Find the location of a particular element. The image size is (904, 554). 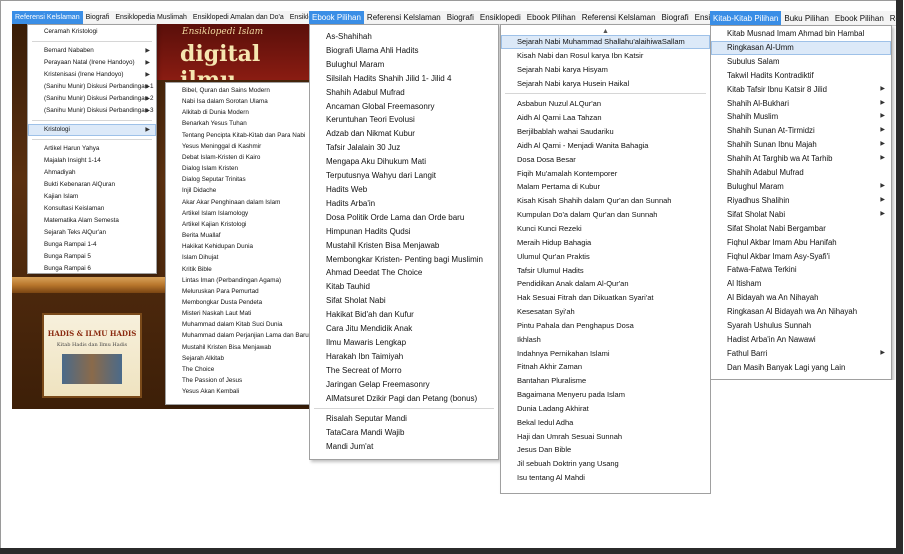

menu-item-matematika-alam-semesta: Matematika Alam Semesta is located at coordinates (92, 221).